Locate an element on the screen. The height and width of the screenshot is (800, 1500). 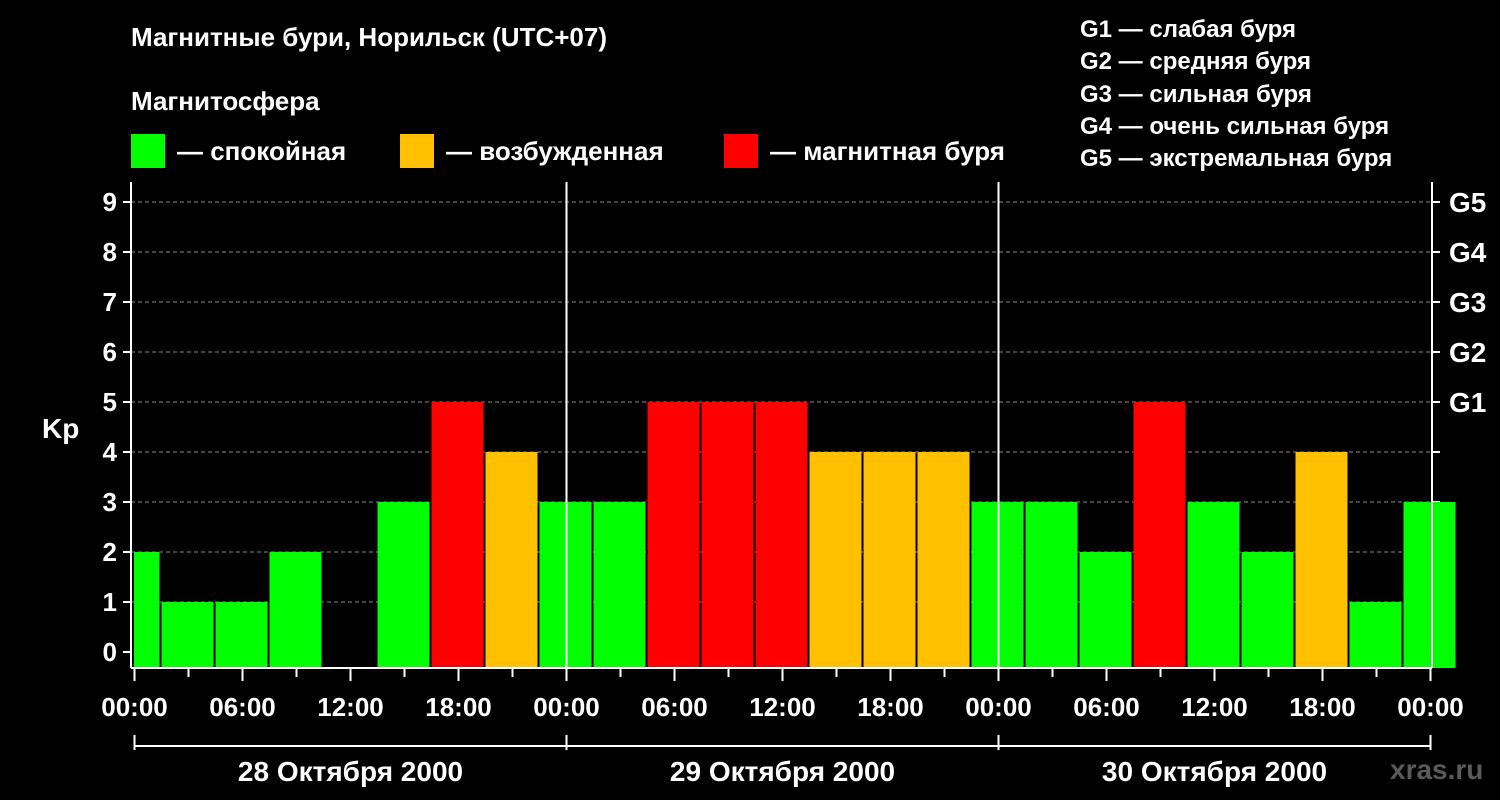
g-scale-tick-label: G3 is located at coordinates (1467, 302).